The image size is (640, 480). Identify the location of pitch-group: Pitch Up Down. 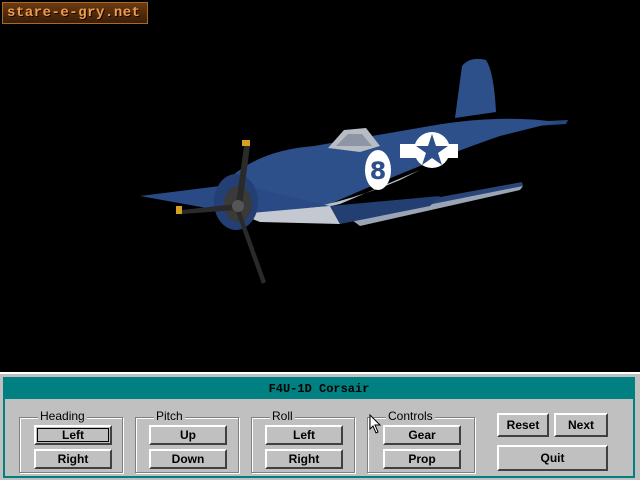
(187, 441).